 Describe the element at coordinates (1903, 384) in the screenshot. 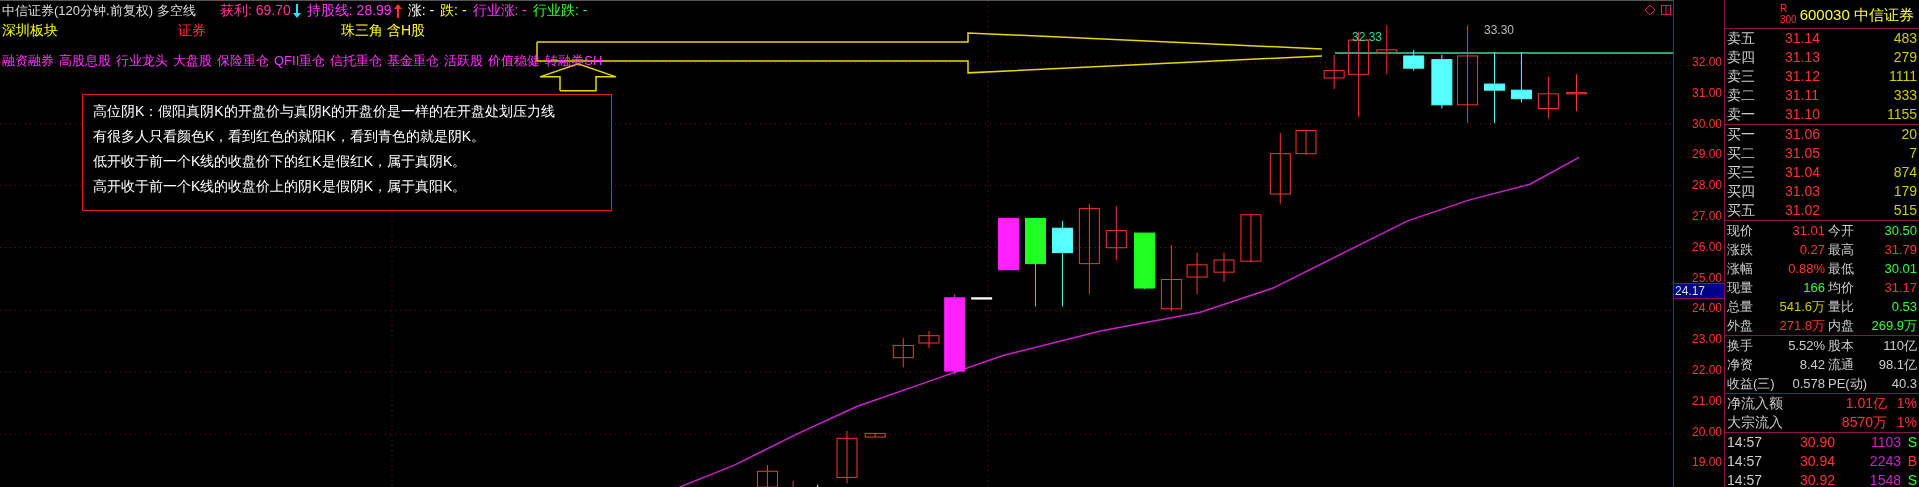

I see `finance-value: 40.3` at that location.